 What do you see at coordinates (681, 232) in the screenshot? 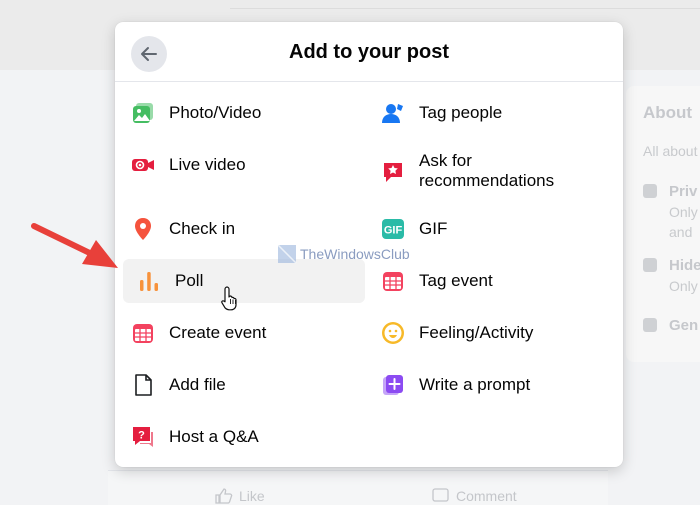
I see `about-row-text: and` at bounding box center [681, 232].